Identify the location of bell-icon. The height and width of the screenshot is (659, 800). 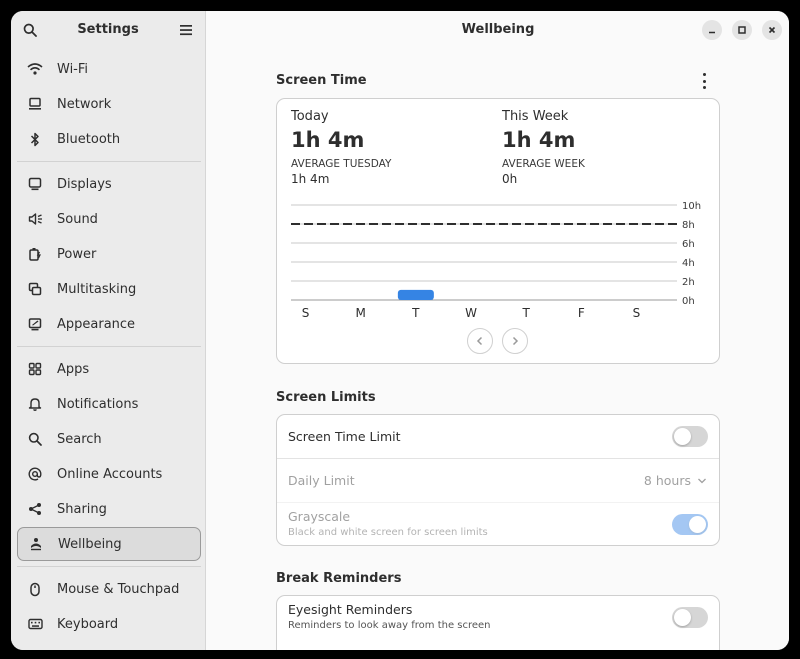
(35, 404).